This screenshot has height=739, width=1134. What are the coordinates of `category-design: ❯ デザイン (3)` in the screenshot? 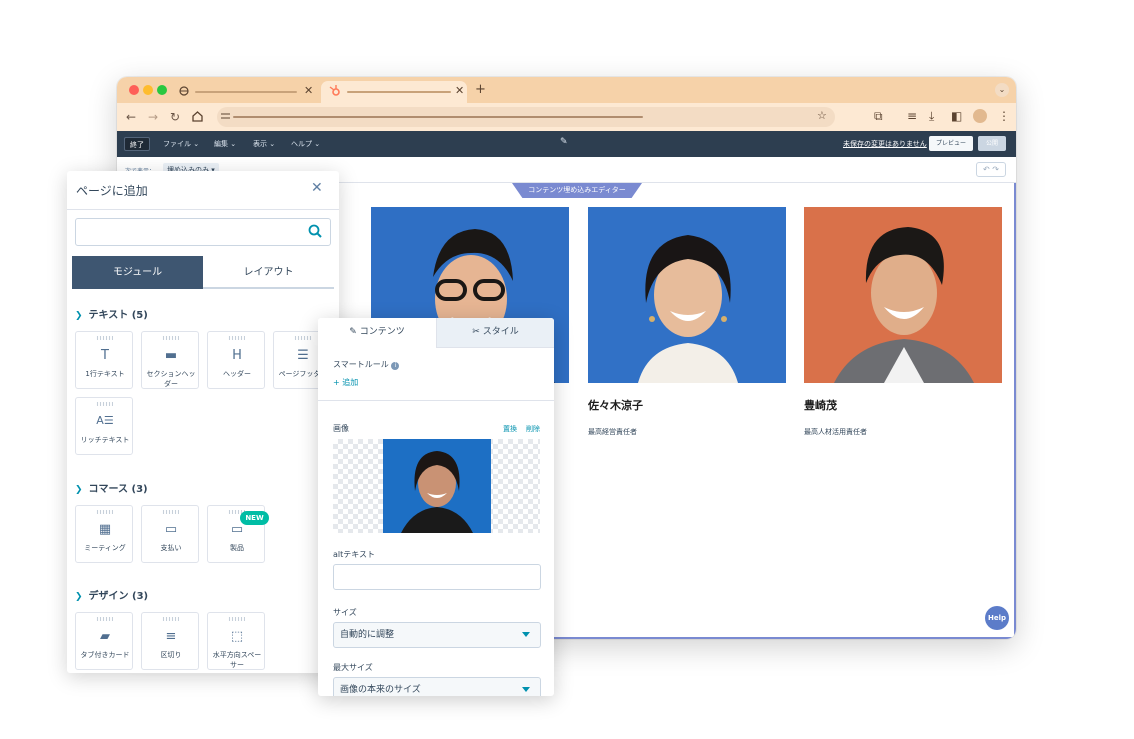 It's located at (111, 594).